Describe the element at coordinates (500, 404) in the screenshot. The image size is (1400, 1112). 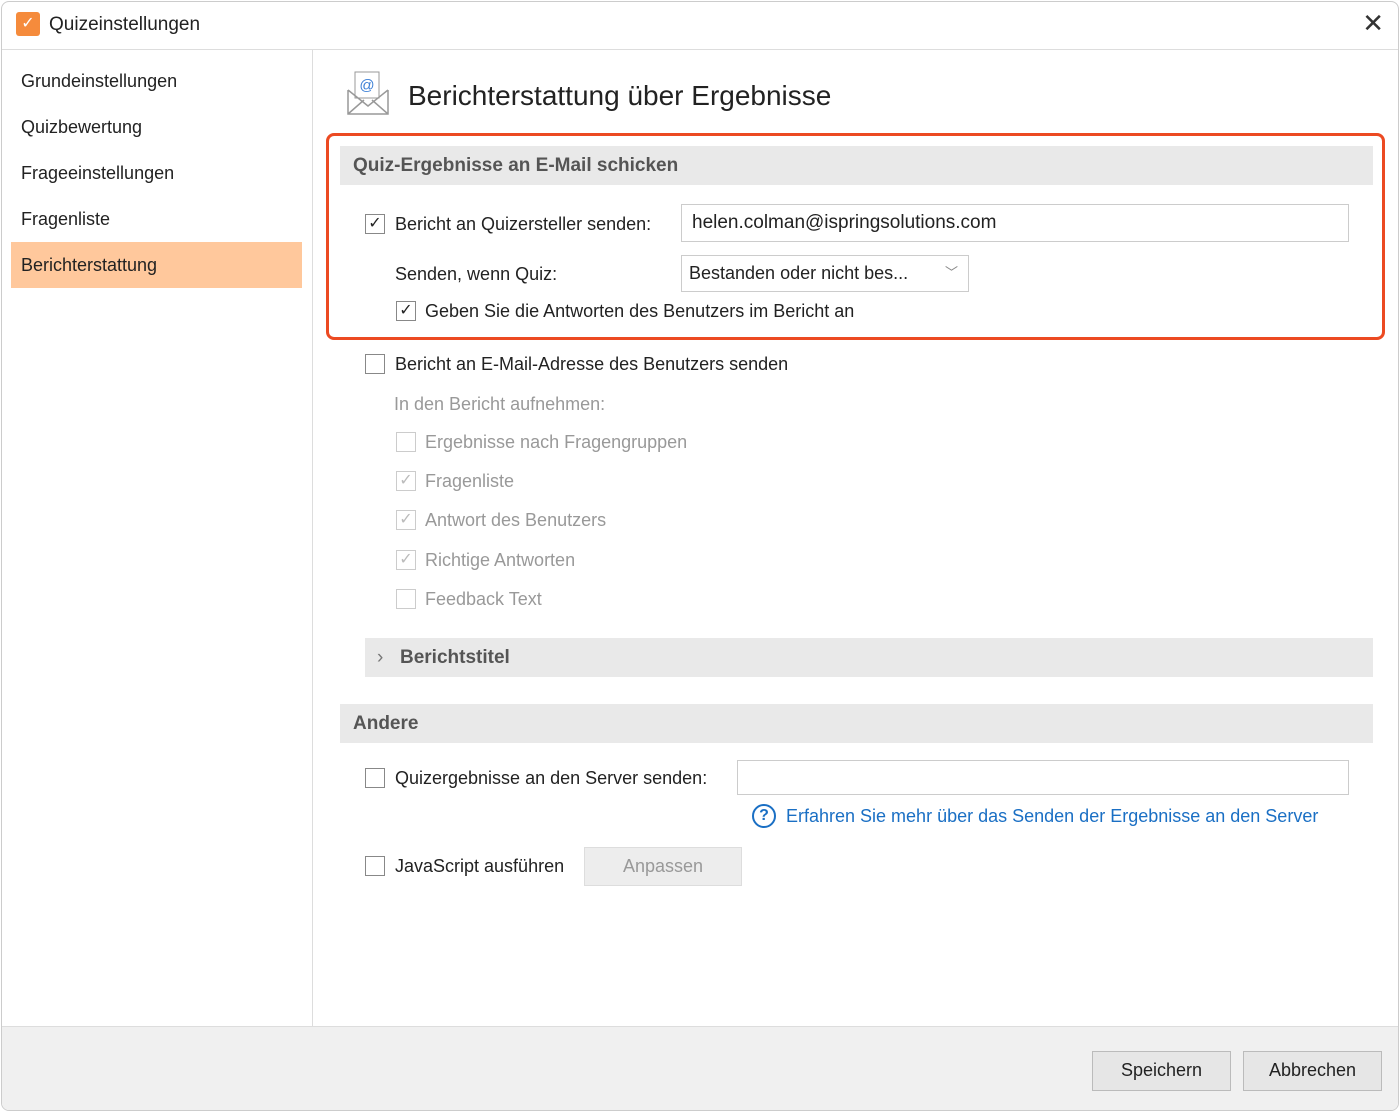
I see `include-label: In den Bericht aufnehmen:` at that location.